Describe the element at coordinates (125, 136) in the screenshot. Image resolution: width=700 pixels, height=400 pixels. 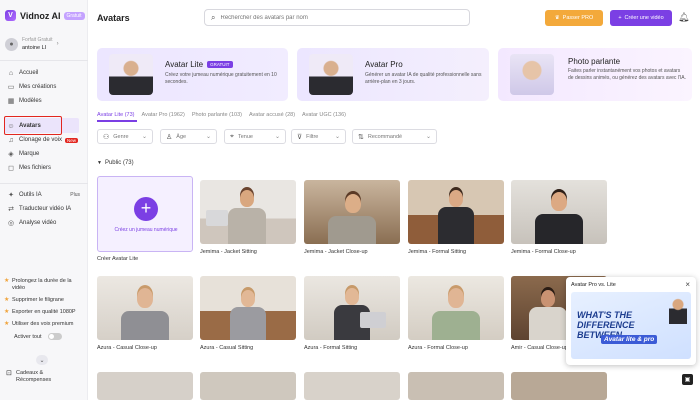
I see `filter-genre: ⚇ Genre ⌄` at that location.